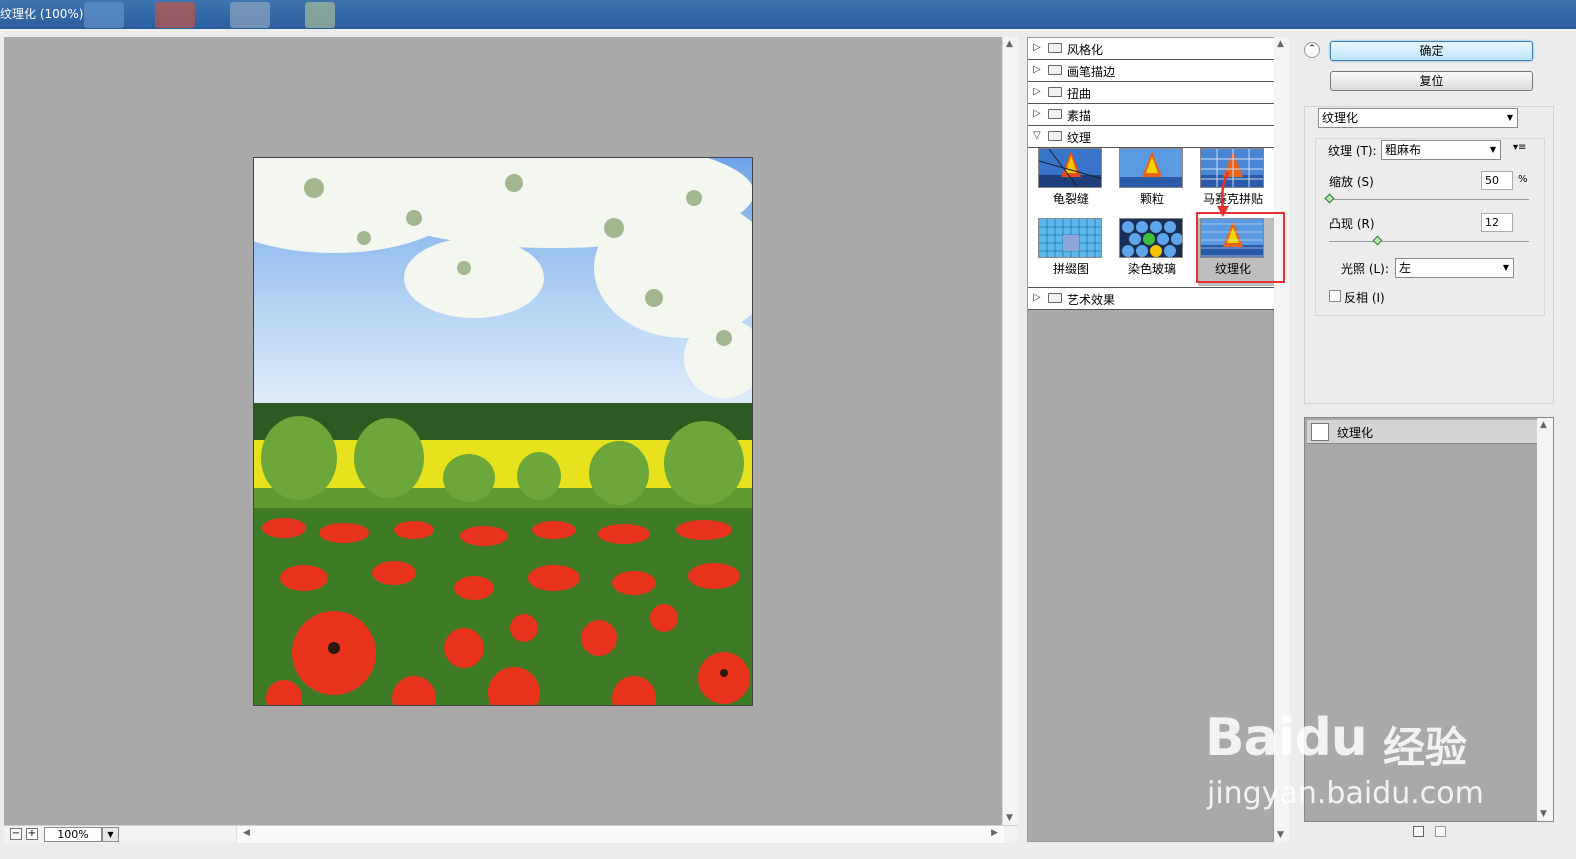  I want to click on filter-label: 龟裂缝, so click(1070, 199).